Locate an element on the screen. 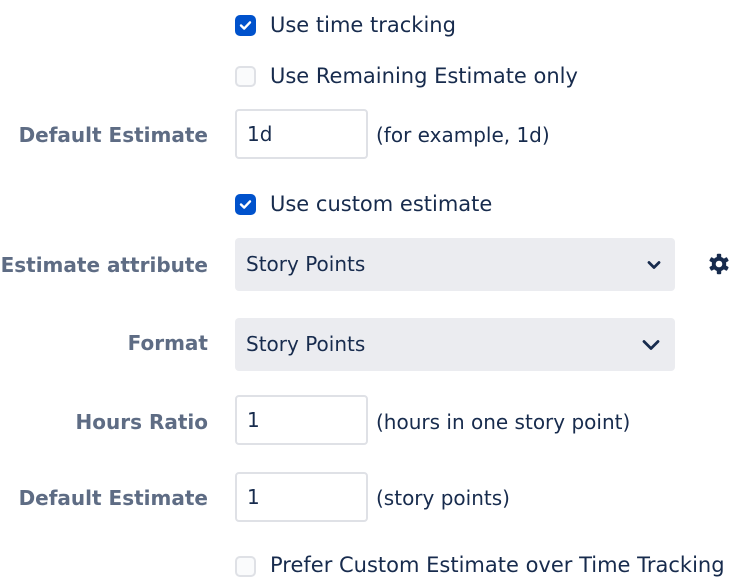 The width and height of the screenshot is (736, 581). format-label: Format is located at coordinates (167, 343).